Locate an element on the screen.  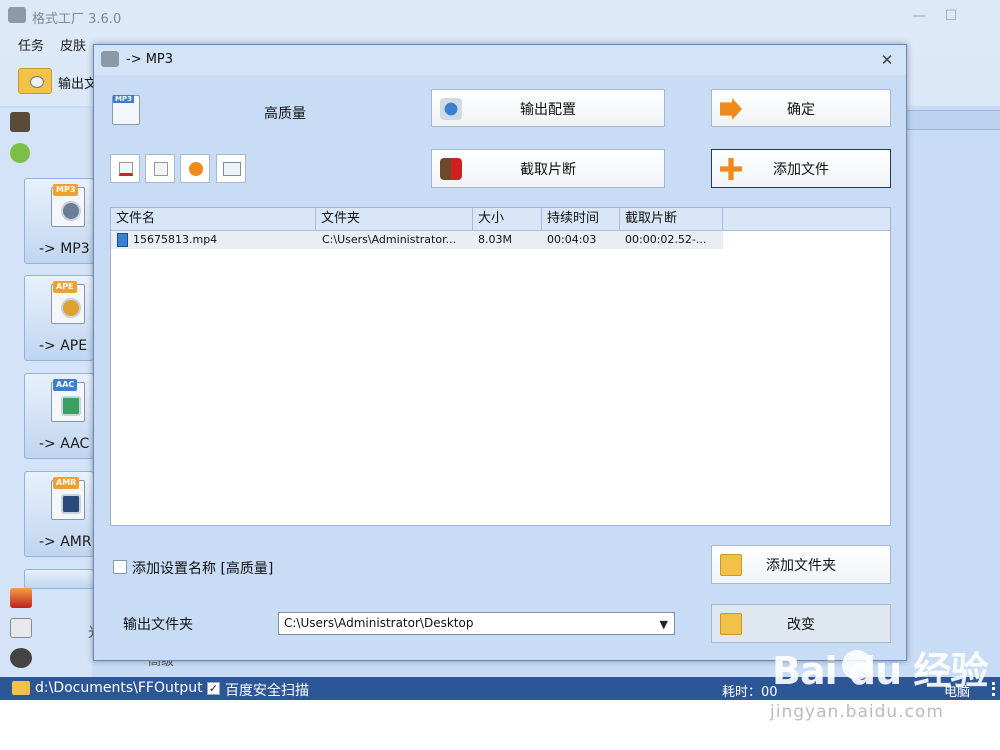
output-folder-select: C:\Users\Administrator\Desktop ▼ is located at coordinates (476, 623).